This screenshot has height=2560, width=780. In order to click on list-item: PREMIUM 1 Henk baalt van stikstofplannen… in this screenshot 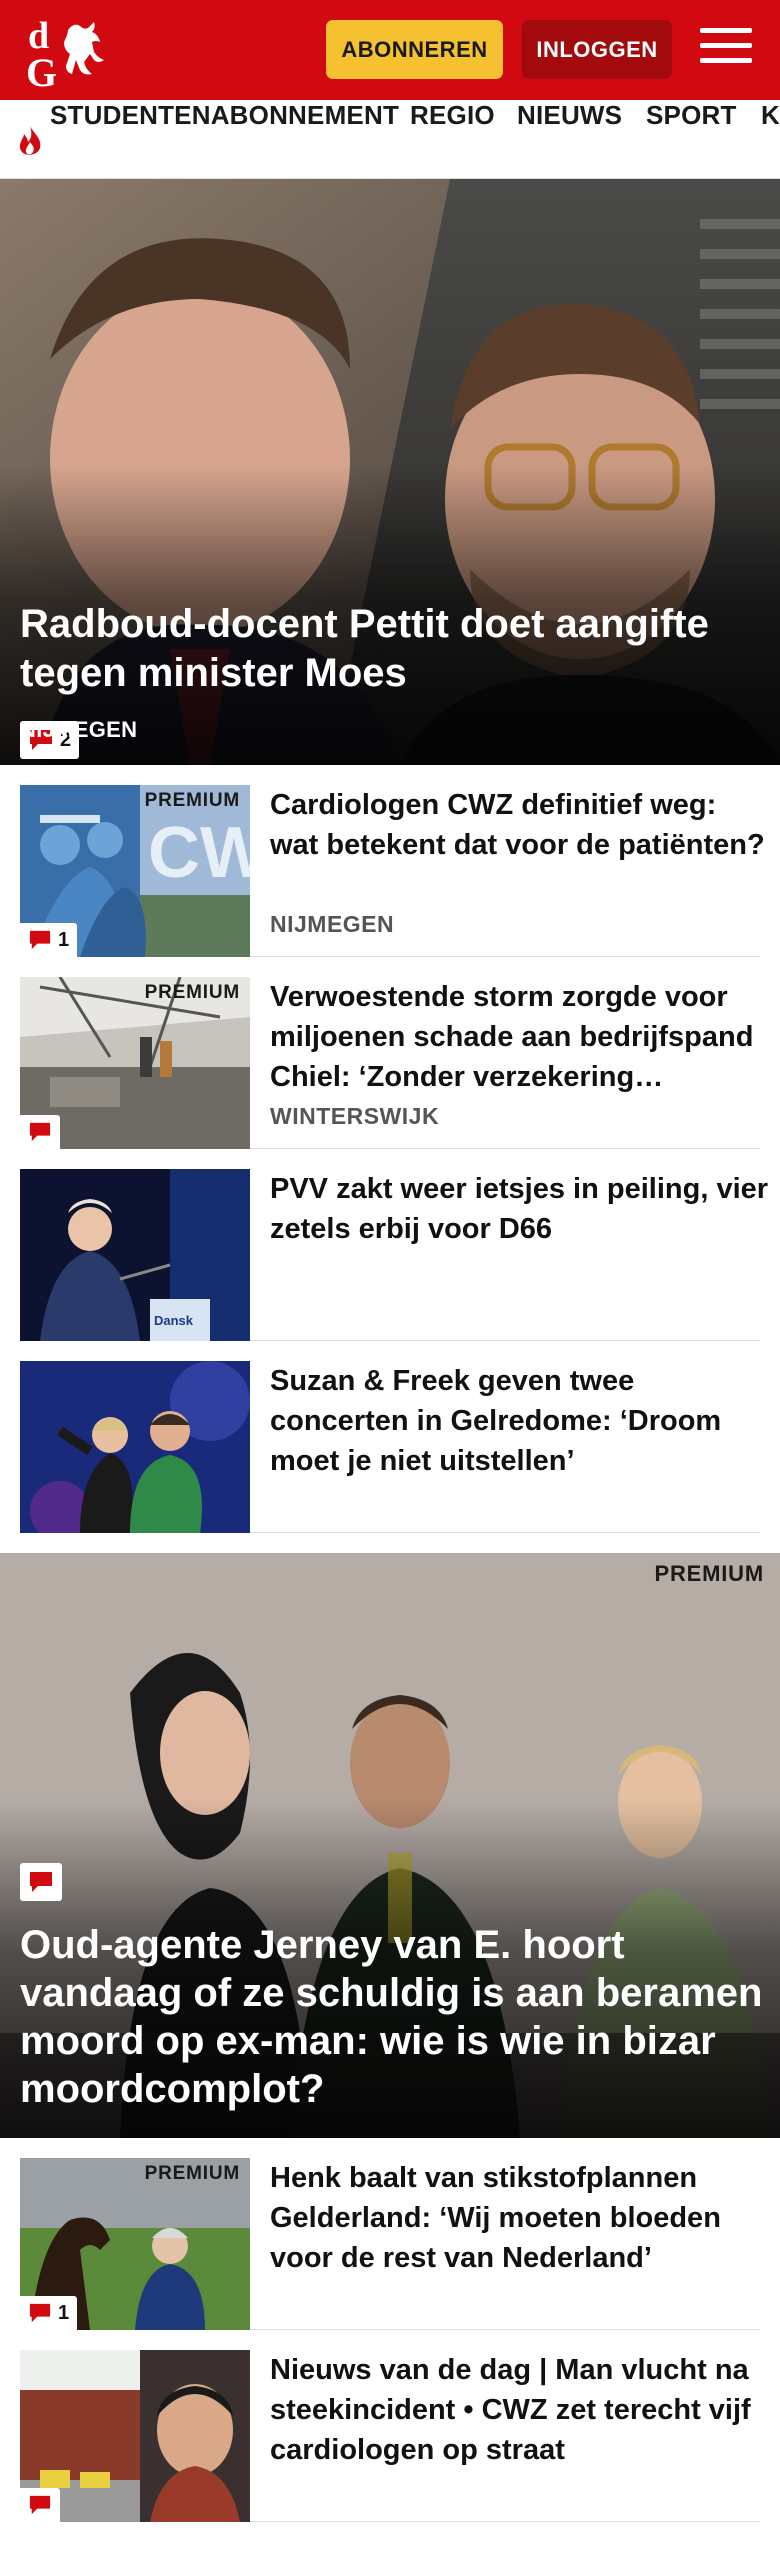, I will do `click(390, 2234)`.